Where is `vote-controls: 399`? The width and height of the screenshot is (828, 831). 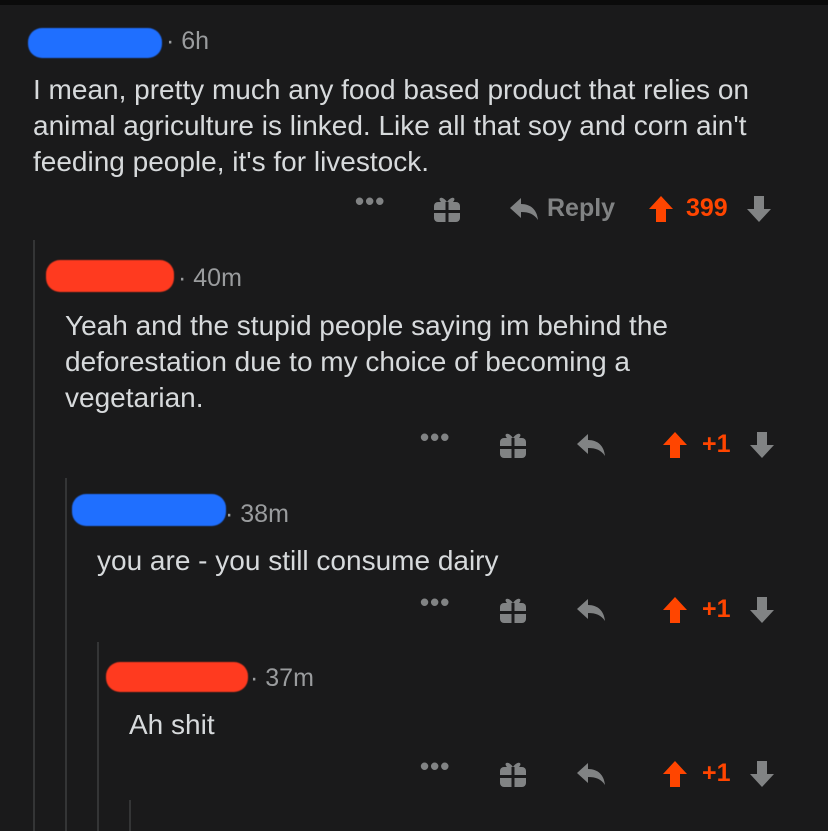 vote-controls: 399 is located at coordinates (710, 208).